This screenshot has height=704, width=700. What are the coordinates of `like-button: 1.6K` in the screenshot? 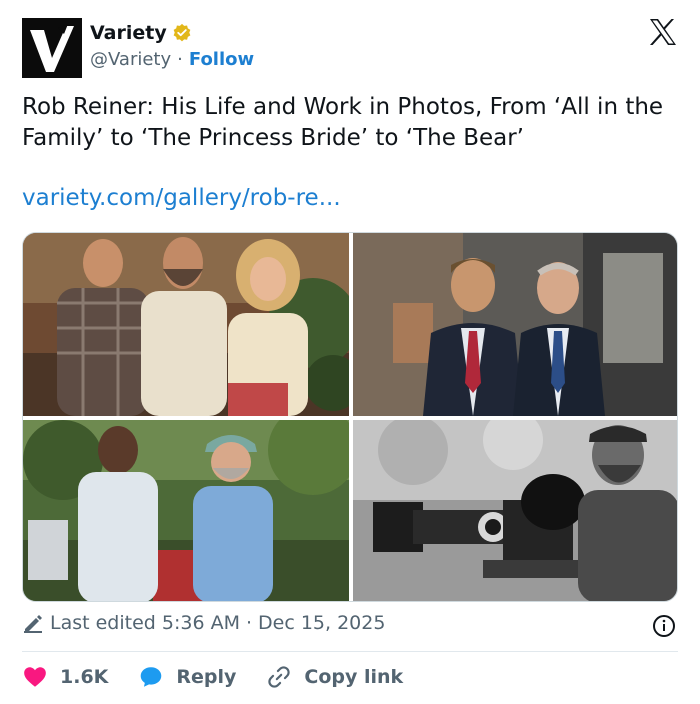 It's located at (65, 677).